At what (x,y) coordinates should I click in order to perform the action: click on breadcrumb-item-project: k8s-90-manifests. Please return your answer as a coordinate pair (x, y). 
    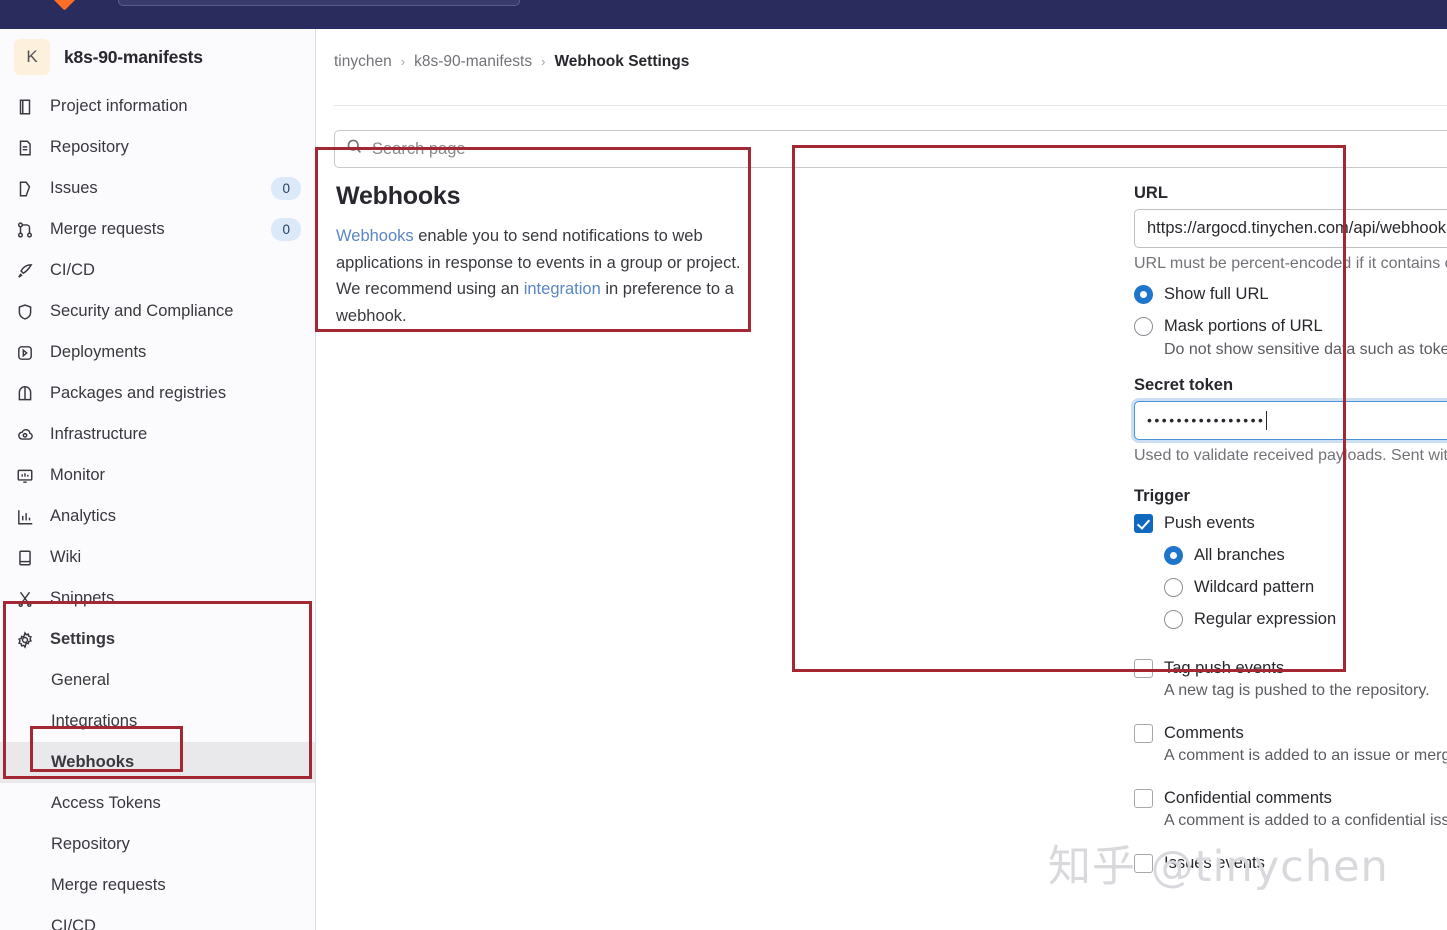
    Looking at the image, I should click on (473, 62).